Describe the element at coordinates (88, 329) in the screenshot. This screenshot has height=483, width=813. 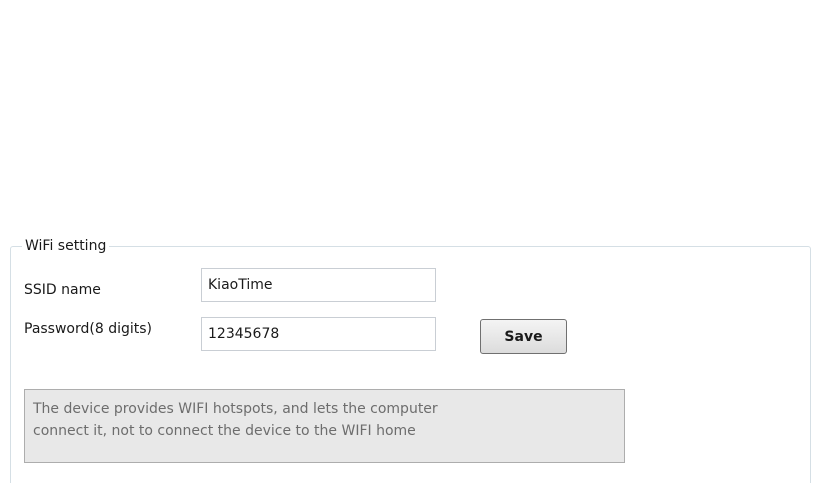
I see `password-label: Password(8 digits)` at that location.